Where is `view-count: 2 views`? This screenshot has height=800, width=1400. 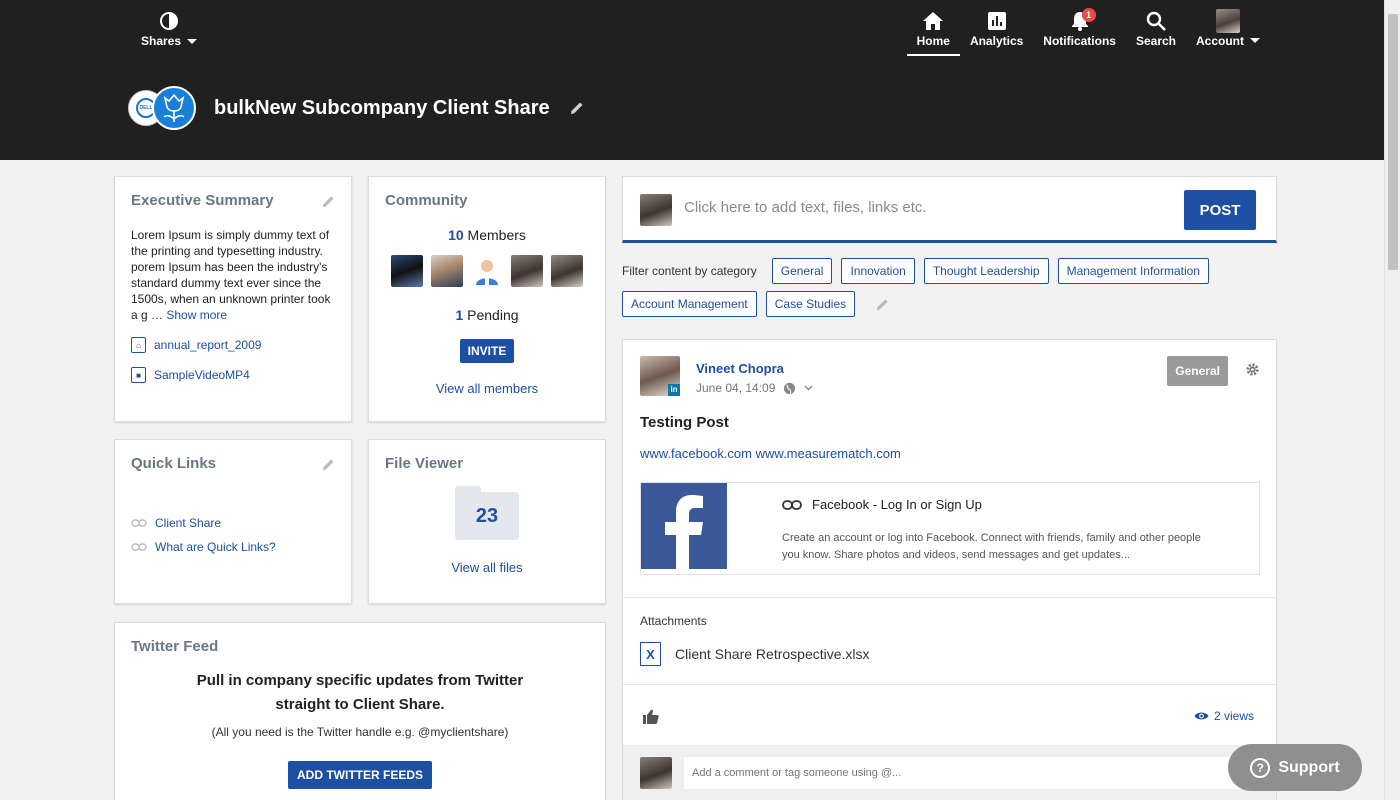 view-count: 2 views is located at coordinates (1224, 716).